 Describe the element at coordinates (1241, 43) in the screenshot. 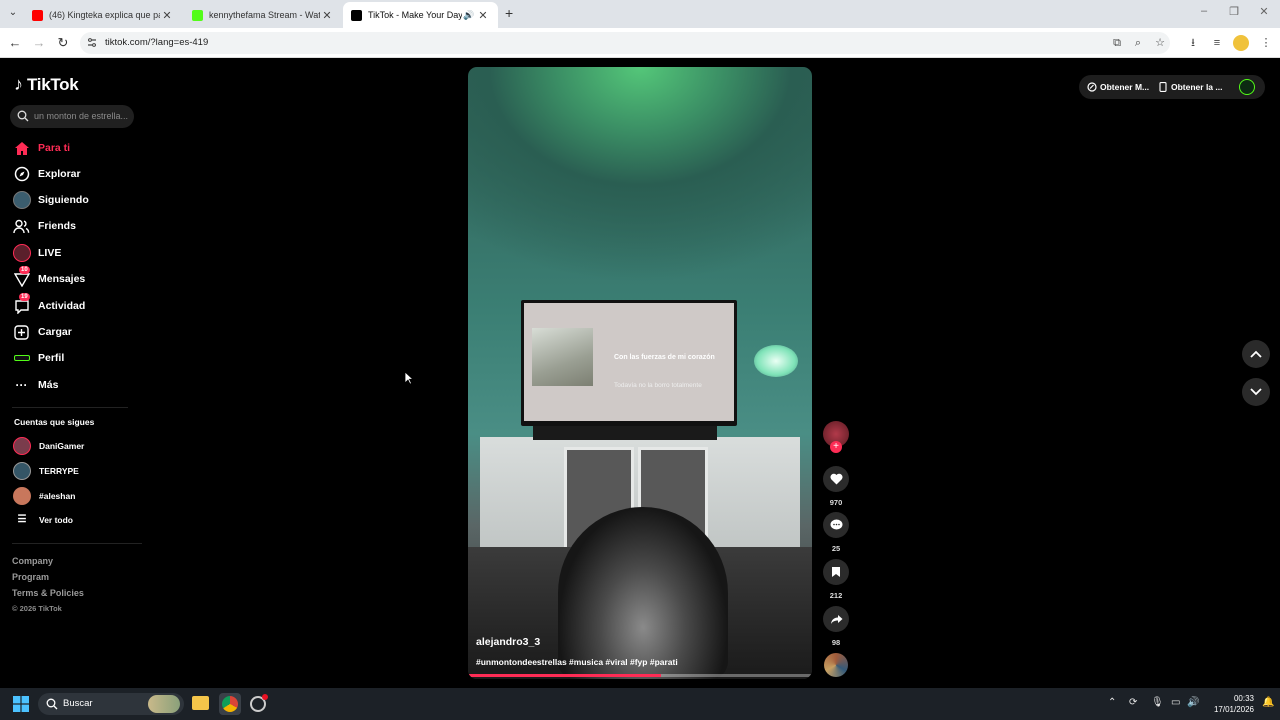

I see `profile-avatar` at that location.